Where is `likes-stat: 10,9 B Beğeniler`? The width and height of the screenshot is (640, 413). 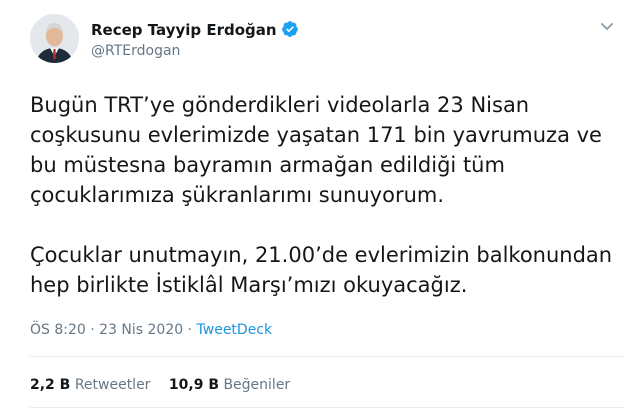 likes-stat: 10,9 B Beğeniler is located at coordinates (229, 385).